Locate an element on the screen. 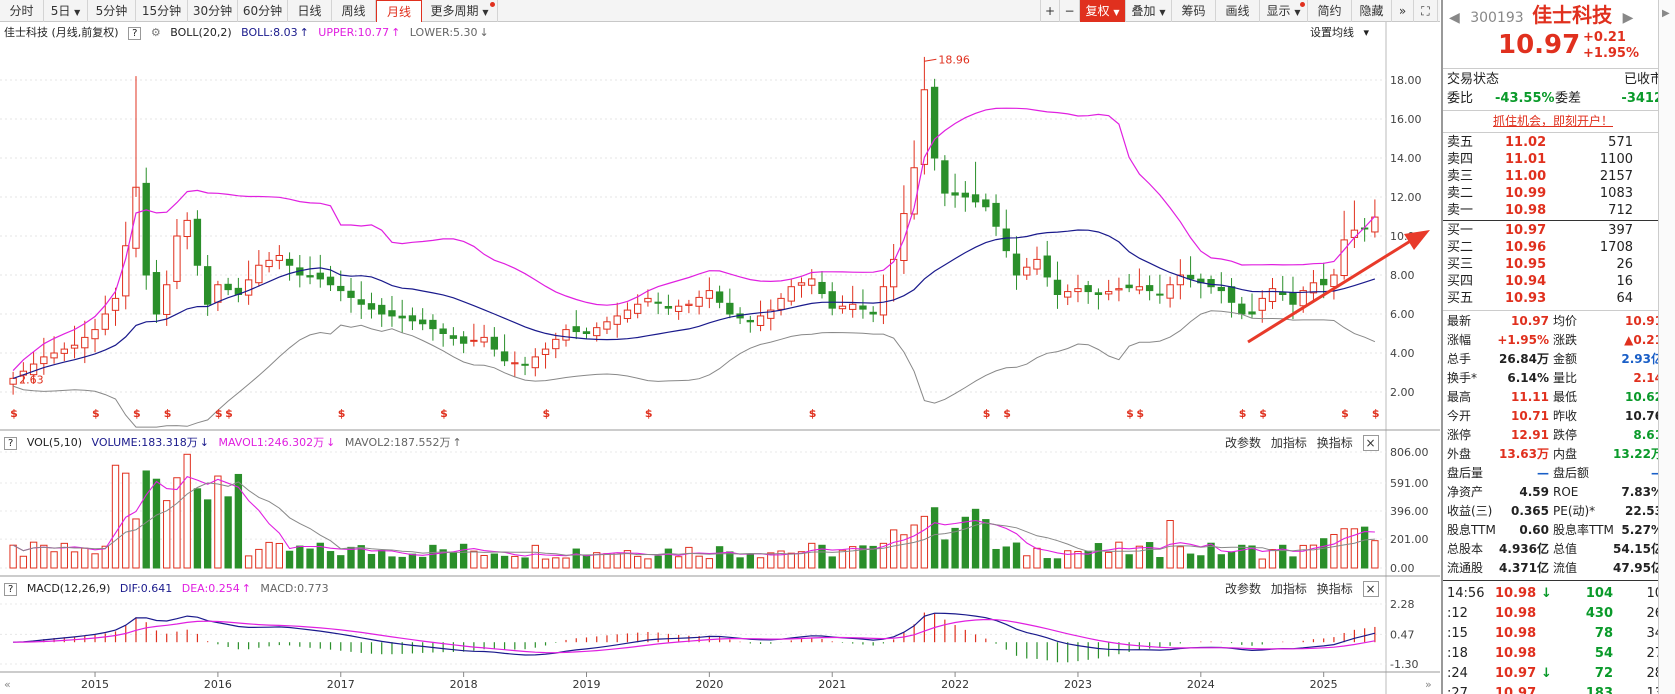 The height and width of the screenshot is (694, 1675). zoom-in-button: + is located at coordinates (1050, 11).